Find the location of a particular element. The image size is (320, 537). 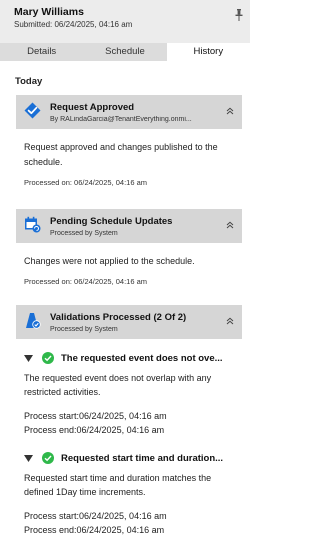

calendar-sync-icon is located at coordinates (33, 224).